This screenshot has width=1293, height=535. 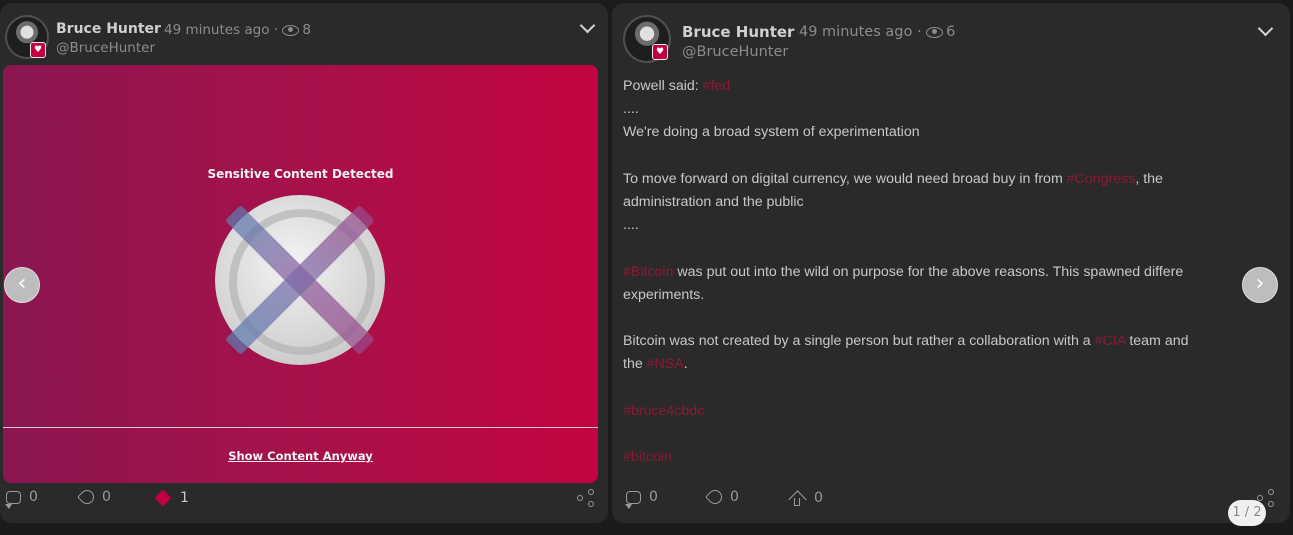 What do you see at coordinates (664, 294) in the screenshot?
I see `body-text: experiments.` at bounding box center [664, 294].